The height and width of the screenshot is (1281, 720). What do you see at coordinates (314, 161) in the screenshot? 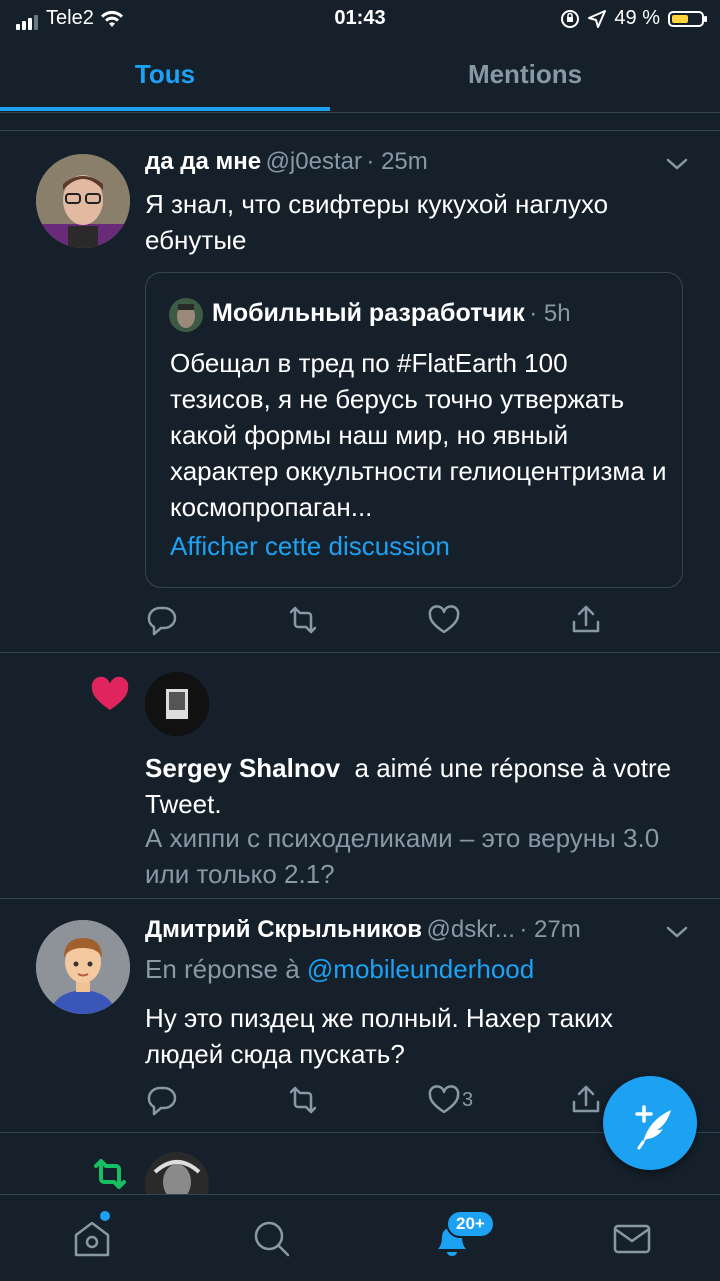
I see `author-handle: @j0estar` at bounding box center [314, 161].